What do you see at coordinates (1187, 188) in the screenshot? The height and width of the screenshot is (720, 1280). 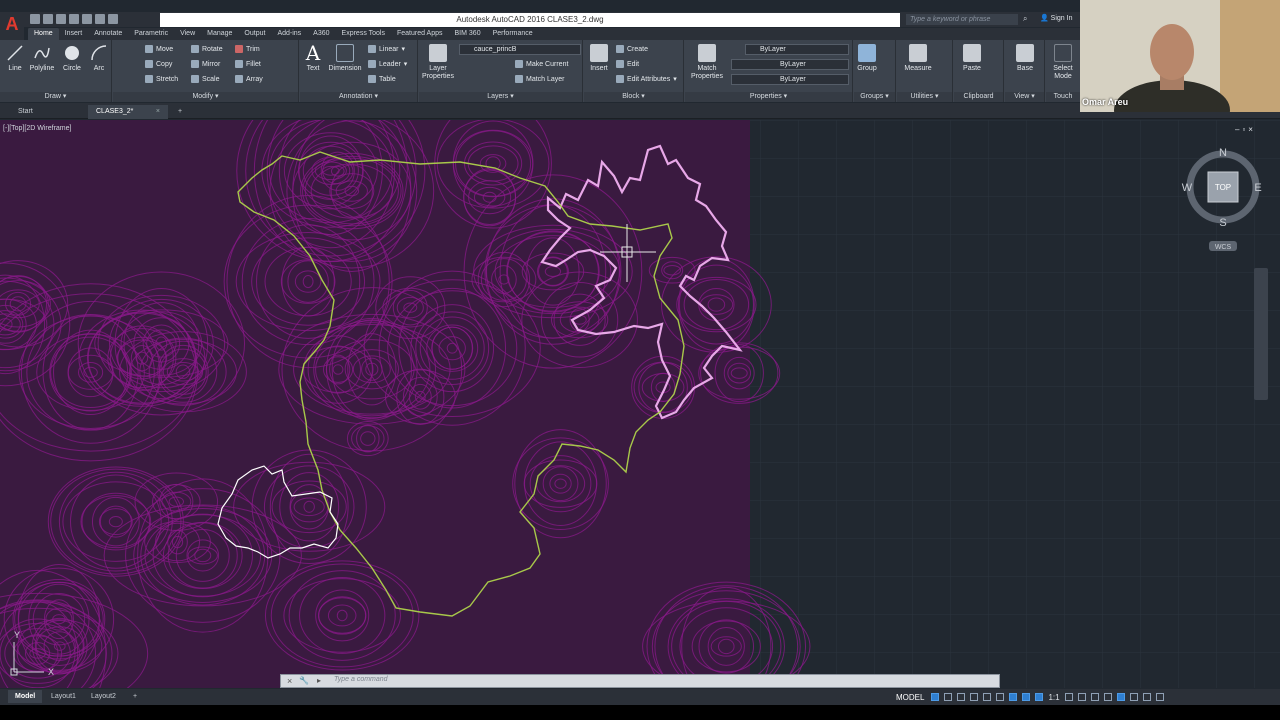 I see `compass-w: W` at bounding box center [1187, 188].